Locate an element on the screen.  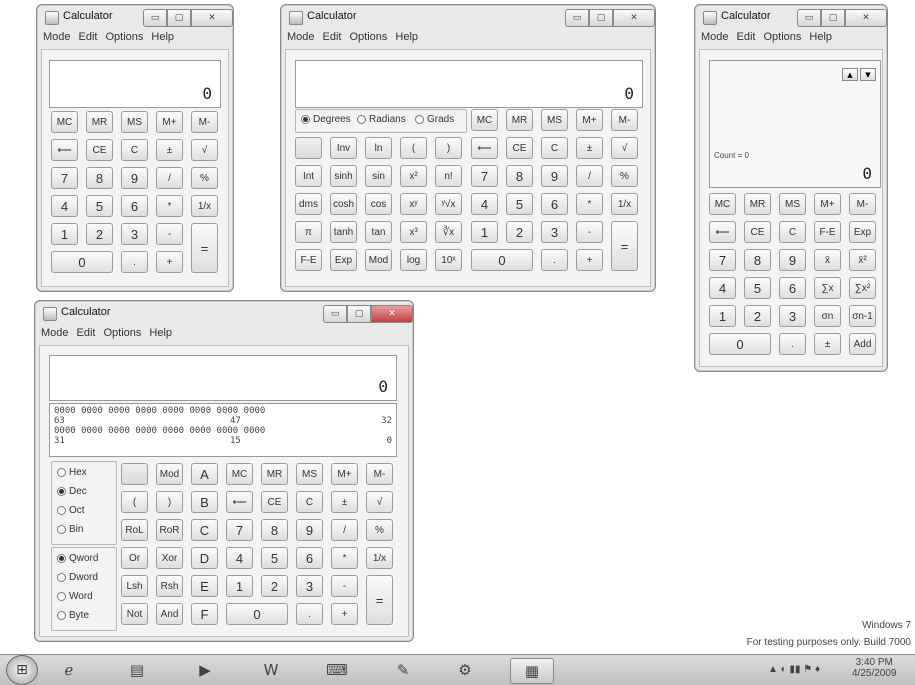
radio-base-hex: Hex is located at coordinates (72, 472).